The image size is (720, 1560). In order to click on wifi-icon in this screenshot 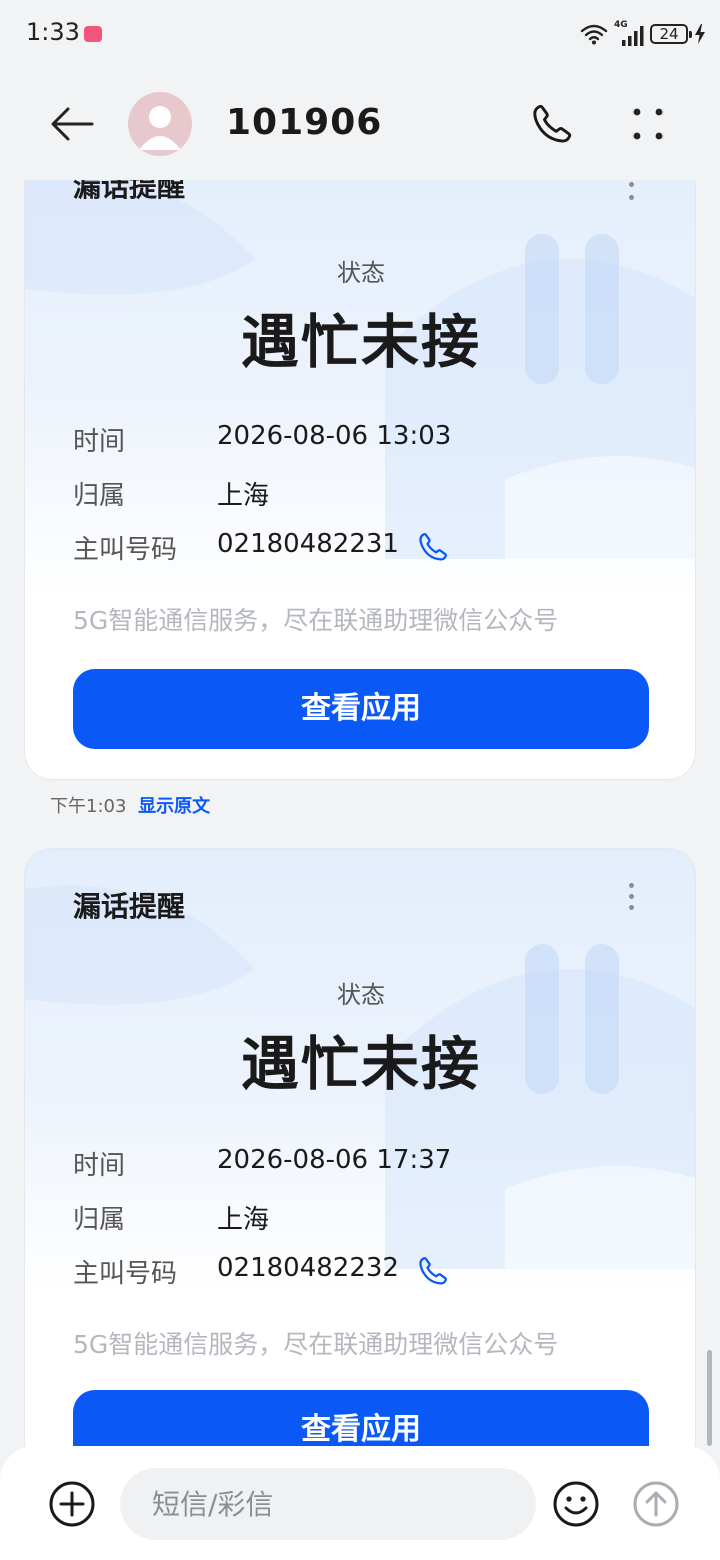, I will do `click(594, 34)`.